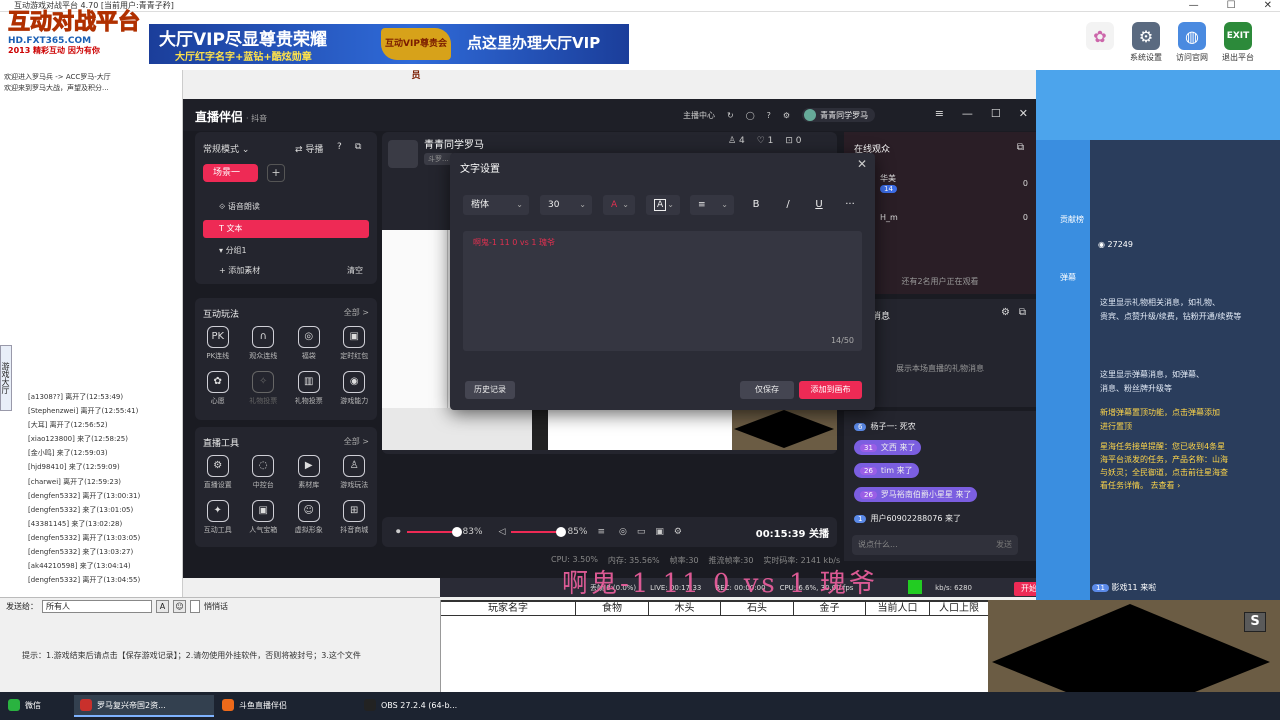 The height and width of the screenshot is (720, 1280). Describe the element at coordinates (566, 205) in the screenshot. I see `font-size-select: 30 ⌄` at that location.